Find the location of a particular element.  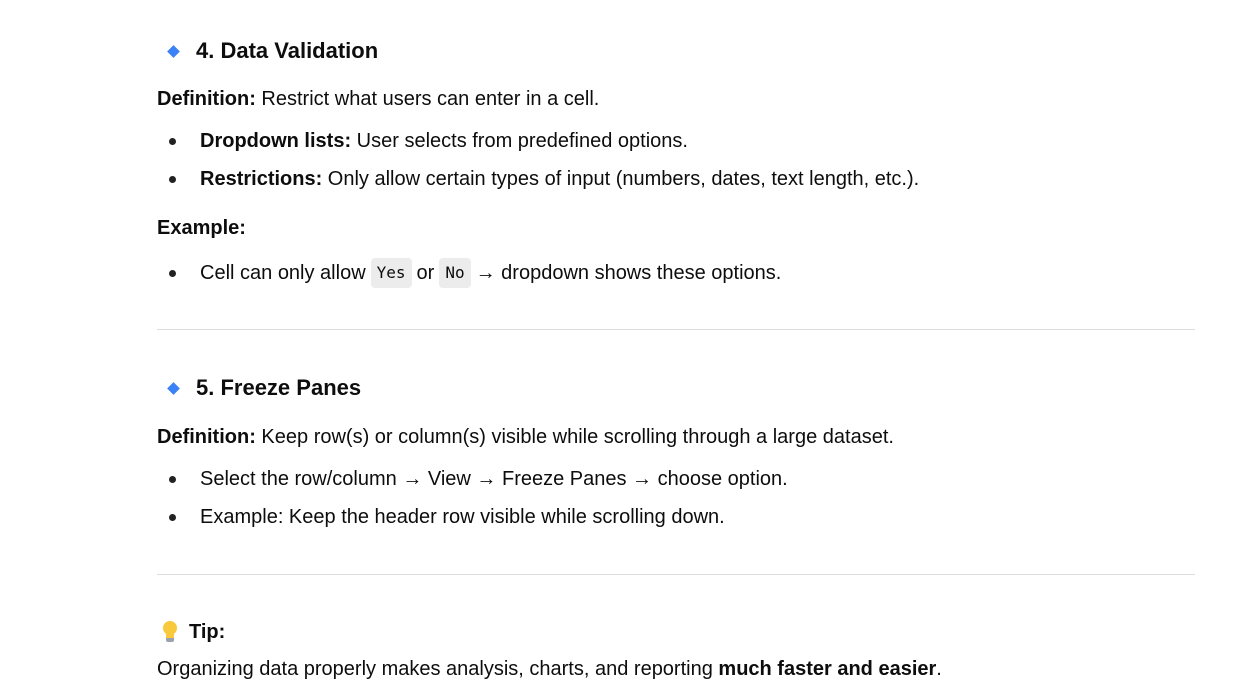

section-heading-text: 4. Data Validation is located at coordinates (287, 50).